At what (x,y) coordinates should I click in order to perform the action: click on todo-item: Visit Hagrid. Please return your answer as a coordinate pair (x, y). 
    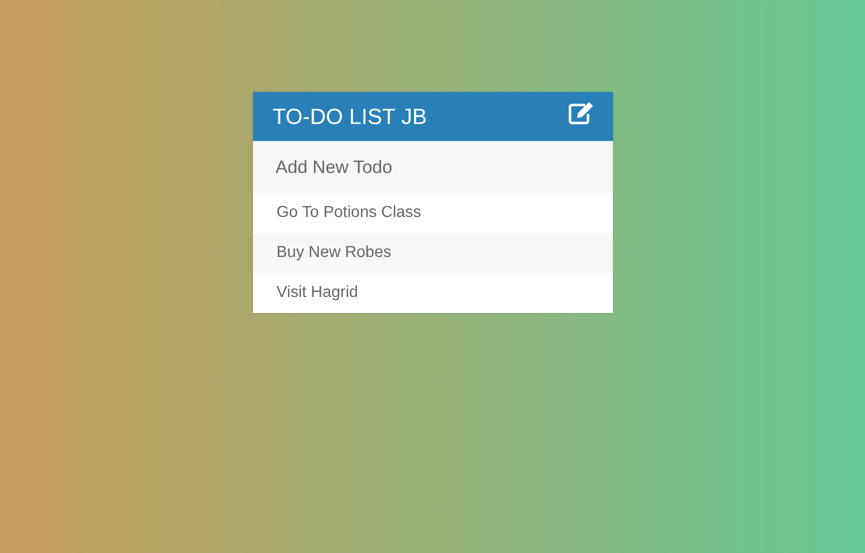
    Looking at the image, I should click on (432, 293).